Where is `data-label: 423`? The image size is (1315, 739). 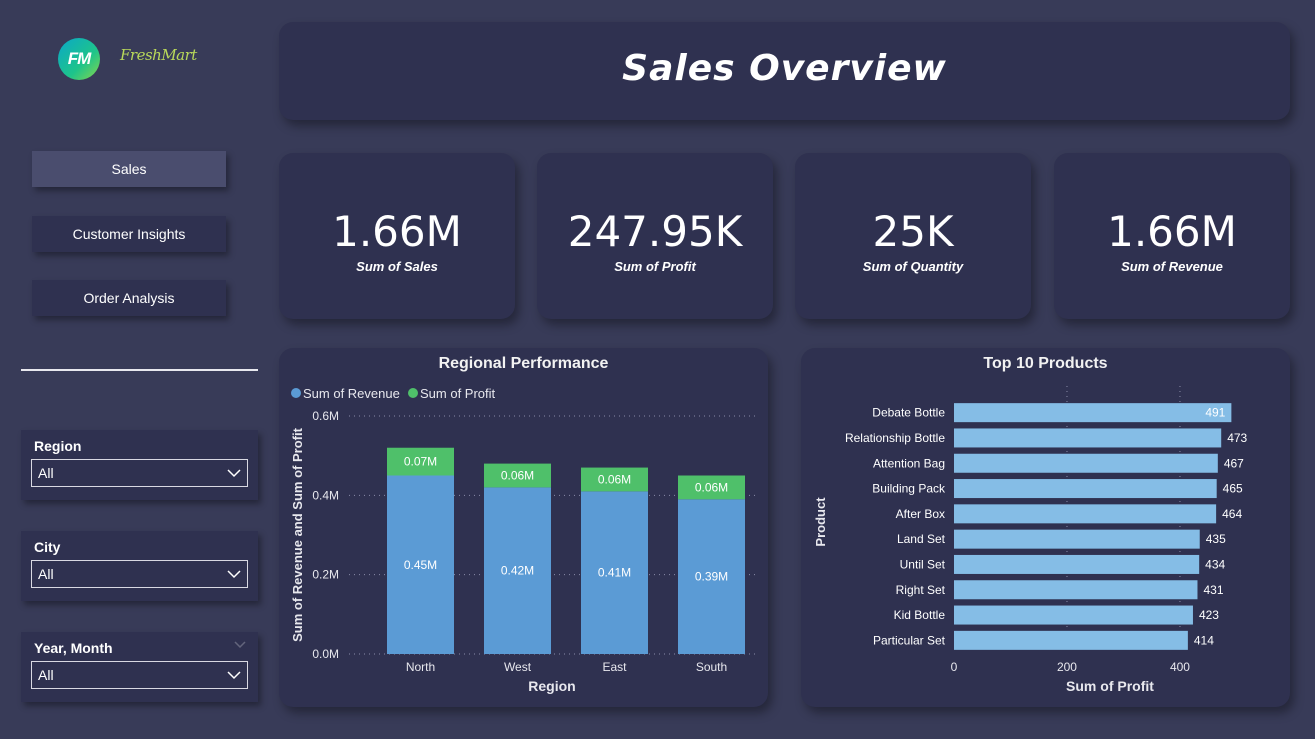
data-label: 423 is located at coordinates (1209, 615).